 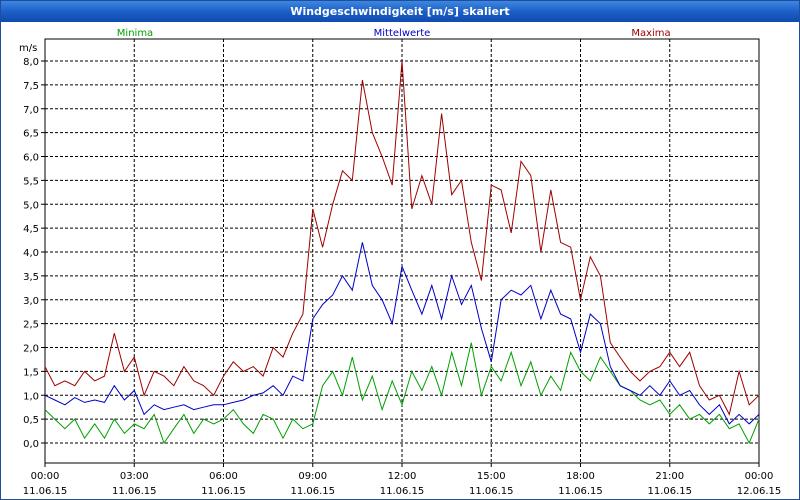 What do you see at coordinates (31, 396) in the screenshot?
I see `y-tick-label: 1,0` at bounding box center [31, 396].